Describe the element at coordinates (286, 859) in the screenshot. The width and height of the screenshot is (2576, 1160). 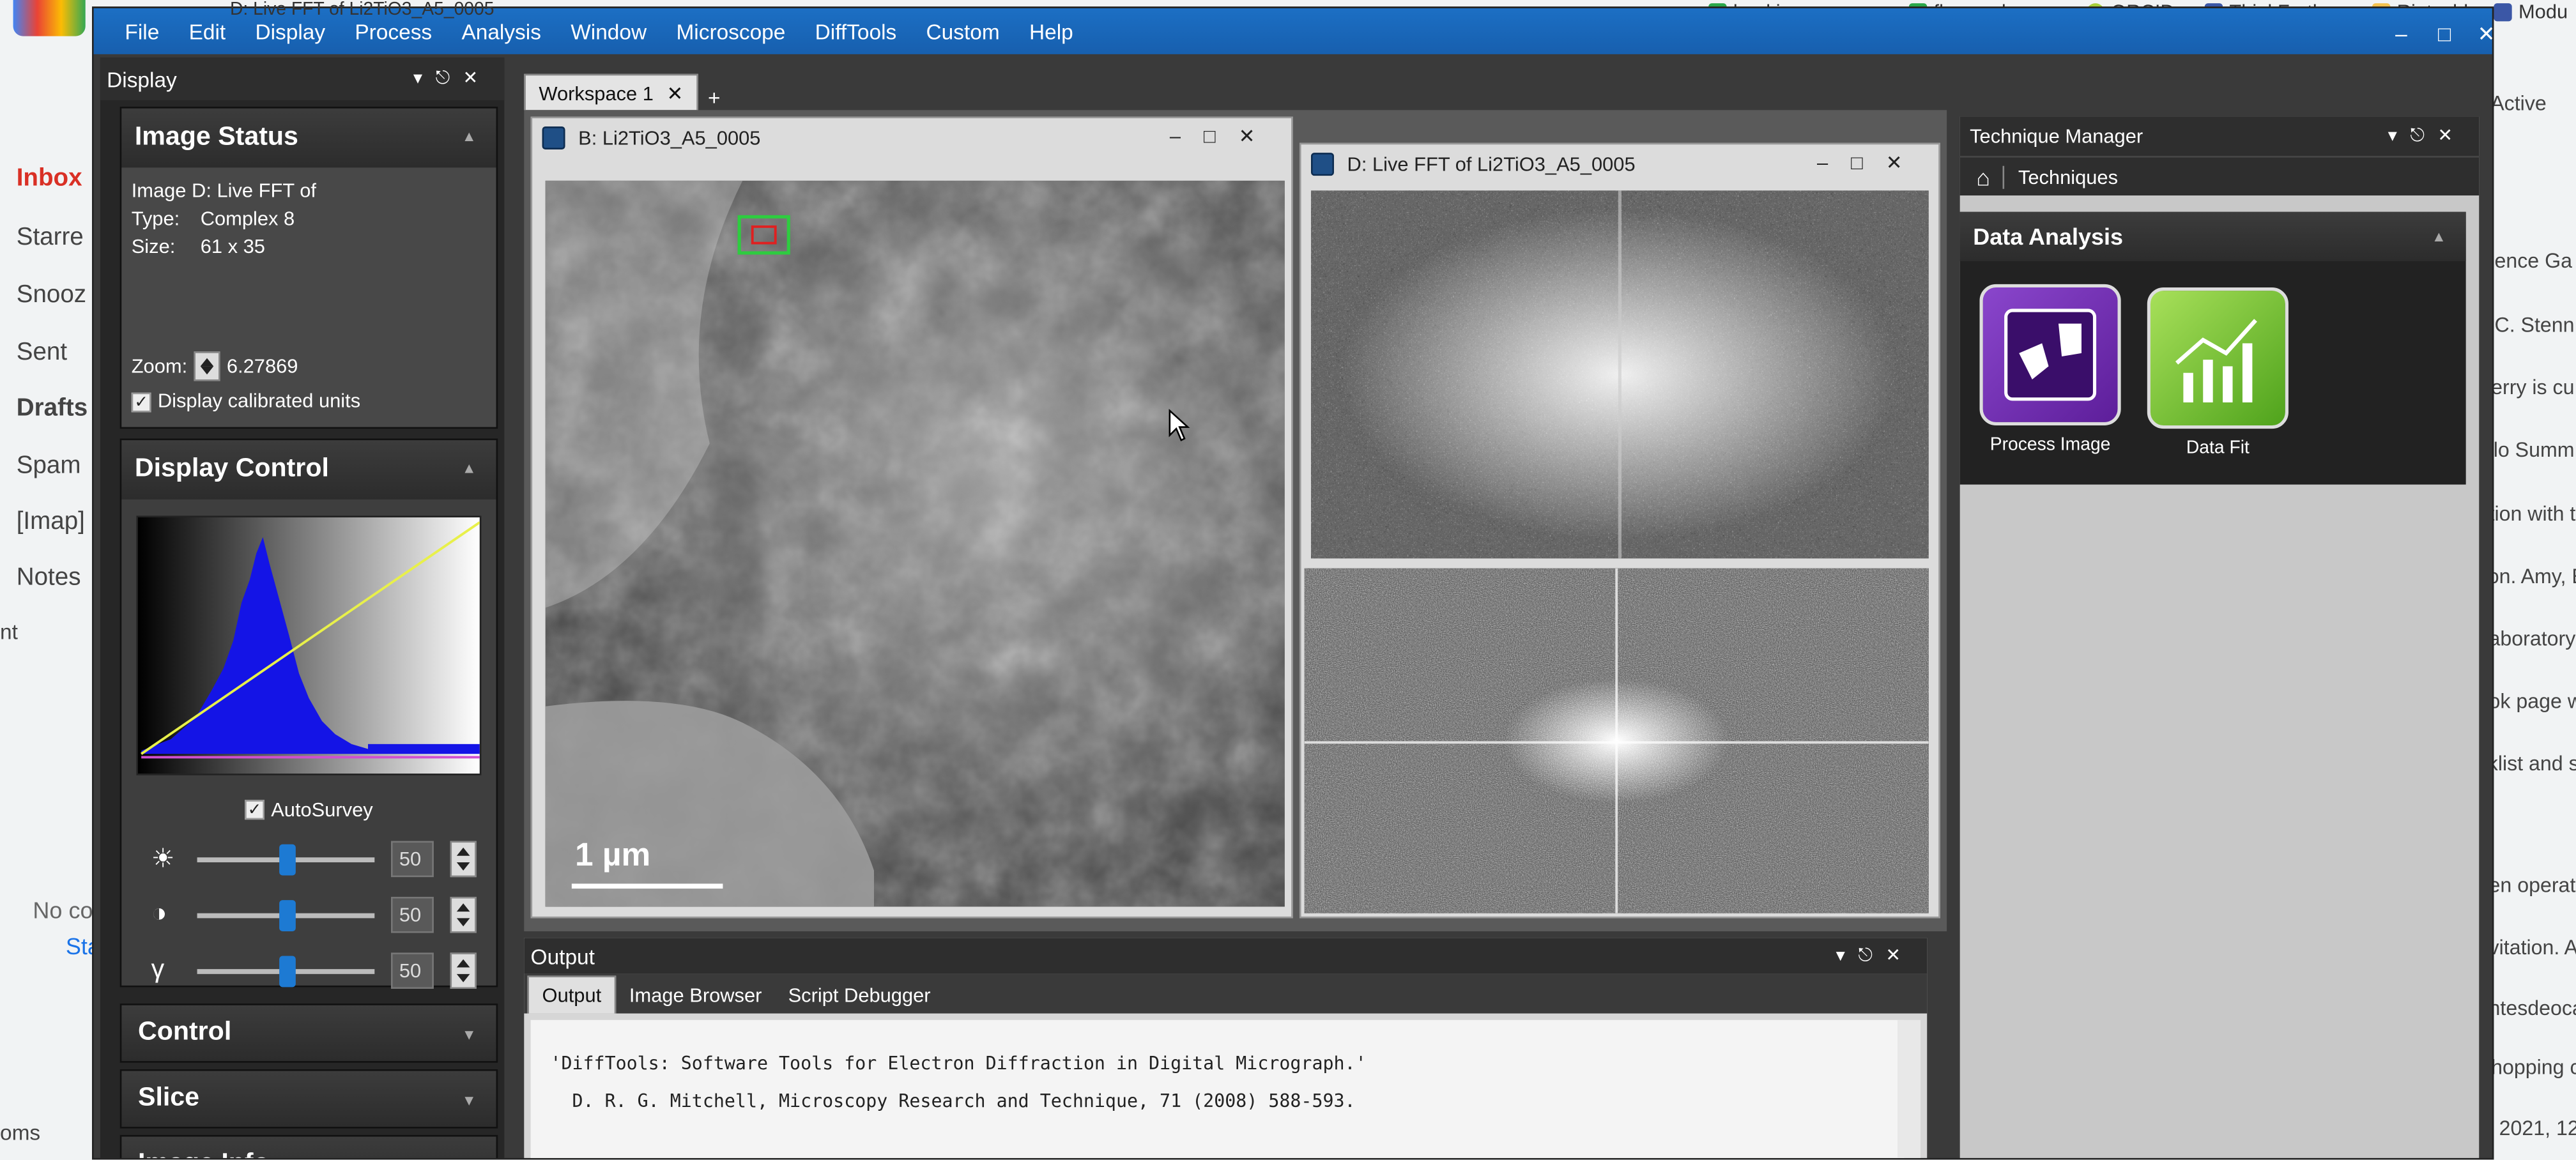
I see `brightness-slider` at that location.